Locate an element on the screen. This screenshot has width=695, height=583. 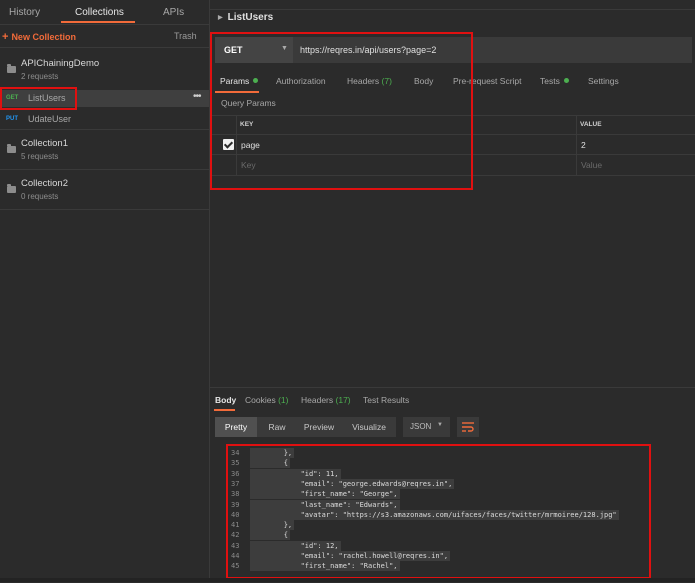
param-enabled-checkbox is located at coordinates (228, 144).